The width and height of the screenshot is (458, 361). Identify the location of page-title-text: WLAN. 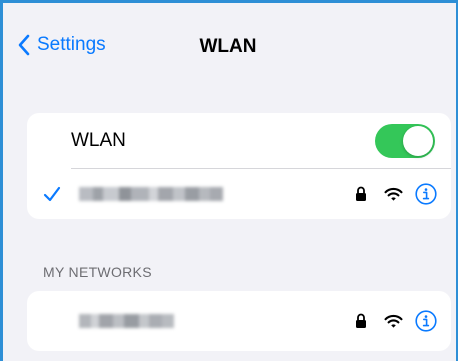
(228, 46).